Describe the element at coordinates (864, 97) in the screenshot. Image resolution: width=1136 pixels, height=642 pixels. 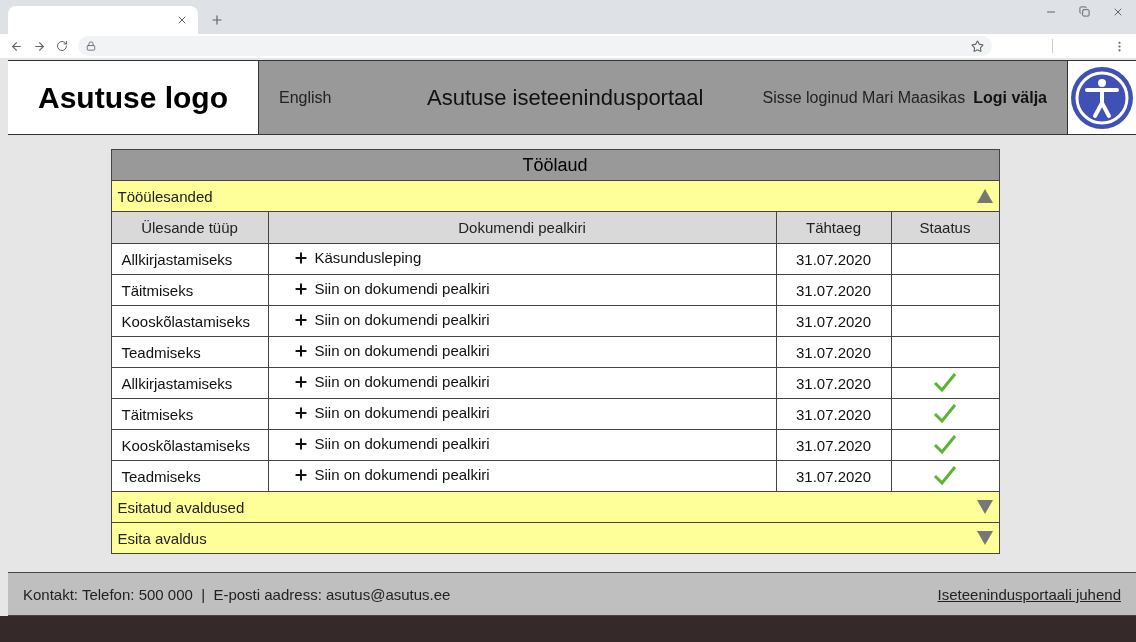
I see `logged-in-user: Sisse loginud Mari Maasikas` at that location.